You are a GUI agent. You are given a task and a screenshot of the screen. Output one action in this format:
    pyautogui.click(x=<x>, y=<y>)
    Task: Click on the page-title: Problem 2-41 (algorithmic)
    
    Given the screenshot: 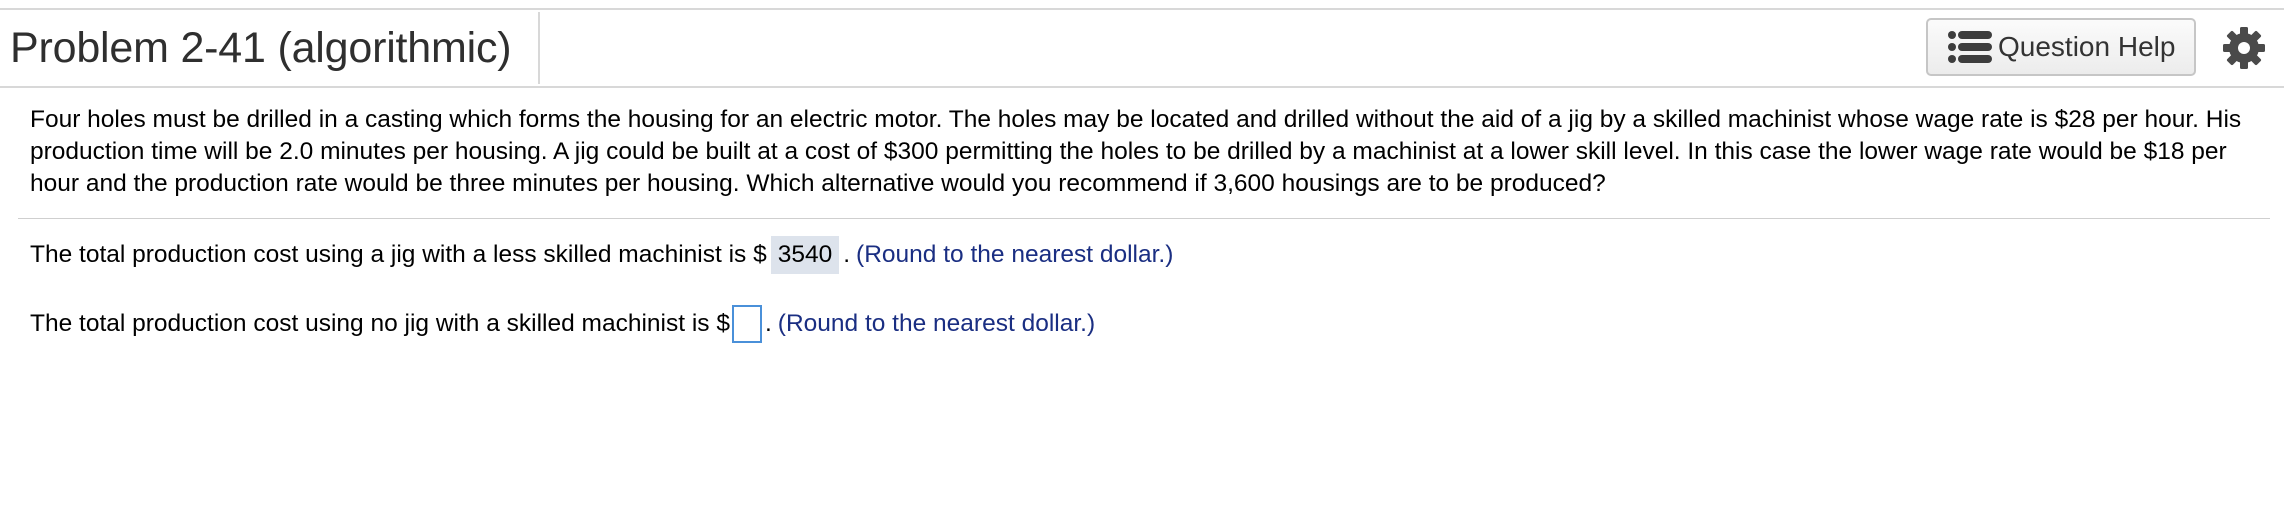 What is the action you would take?
    pyautogui.click(x=261, y=48)
    